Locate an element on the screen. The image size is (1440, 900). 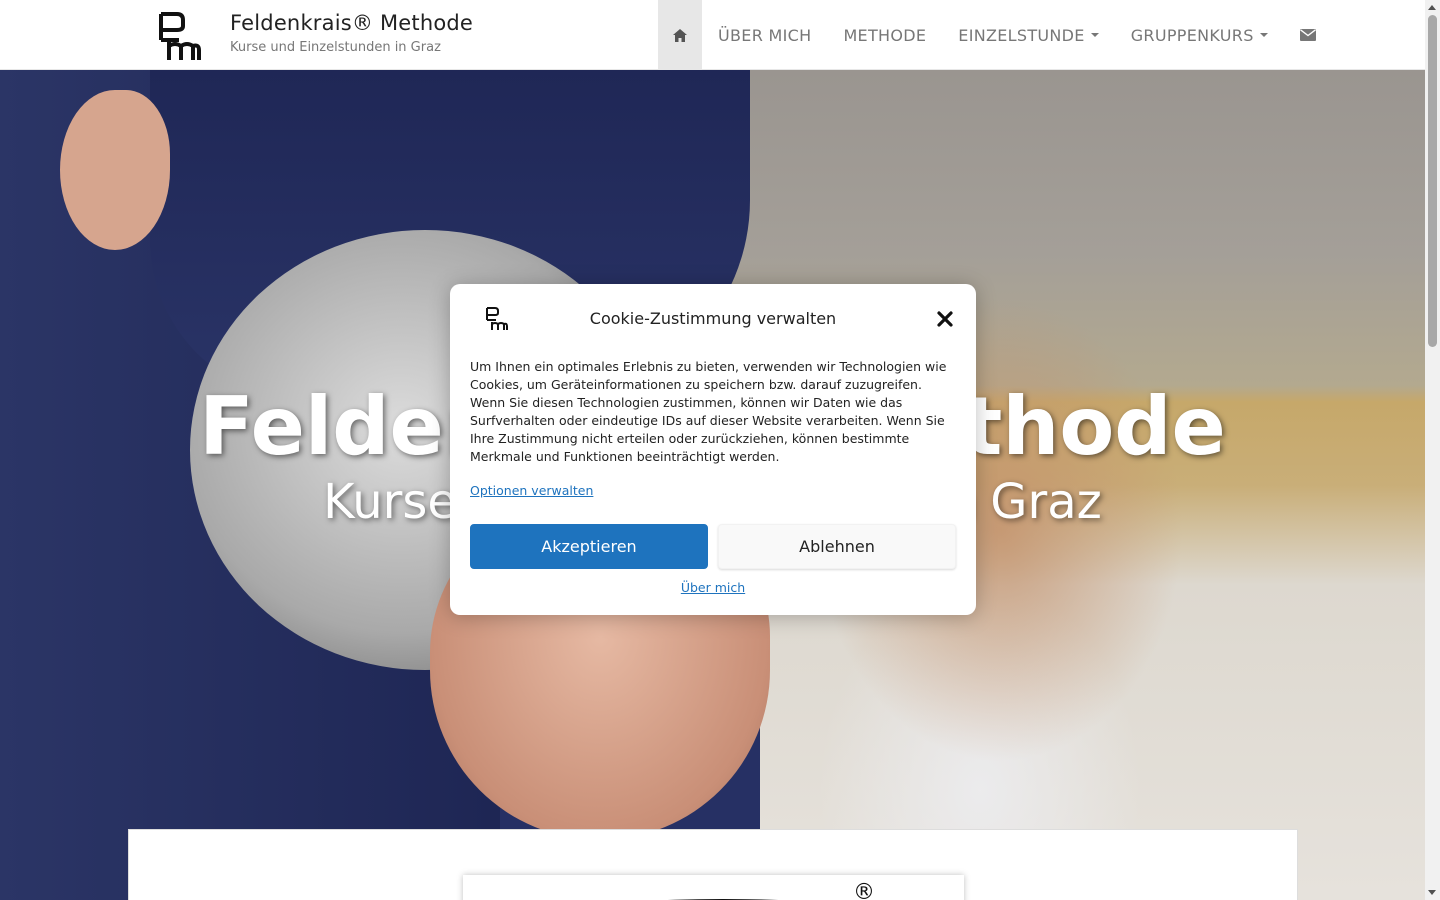
scrollbar-thumb is located at coordinates (1432, 181).